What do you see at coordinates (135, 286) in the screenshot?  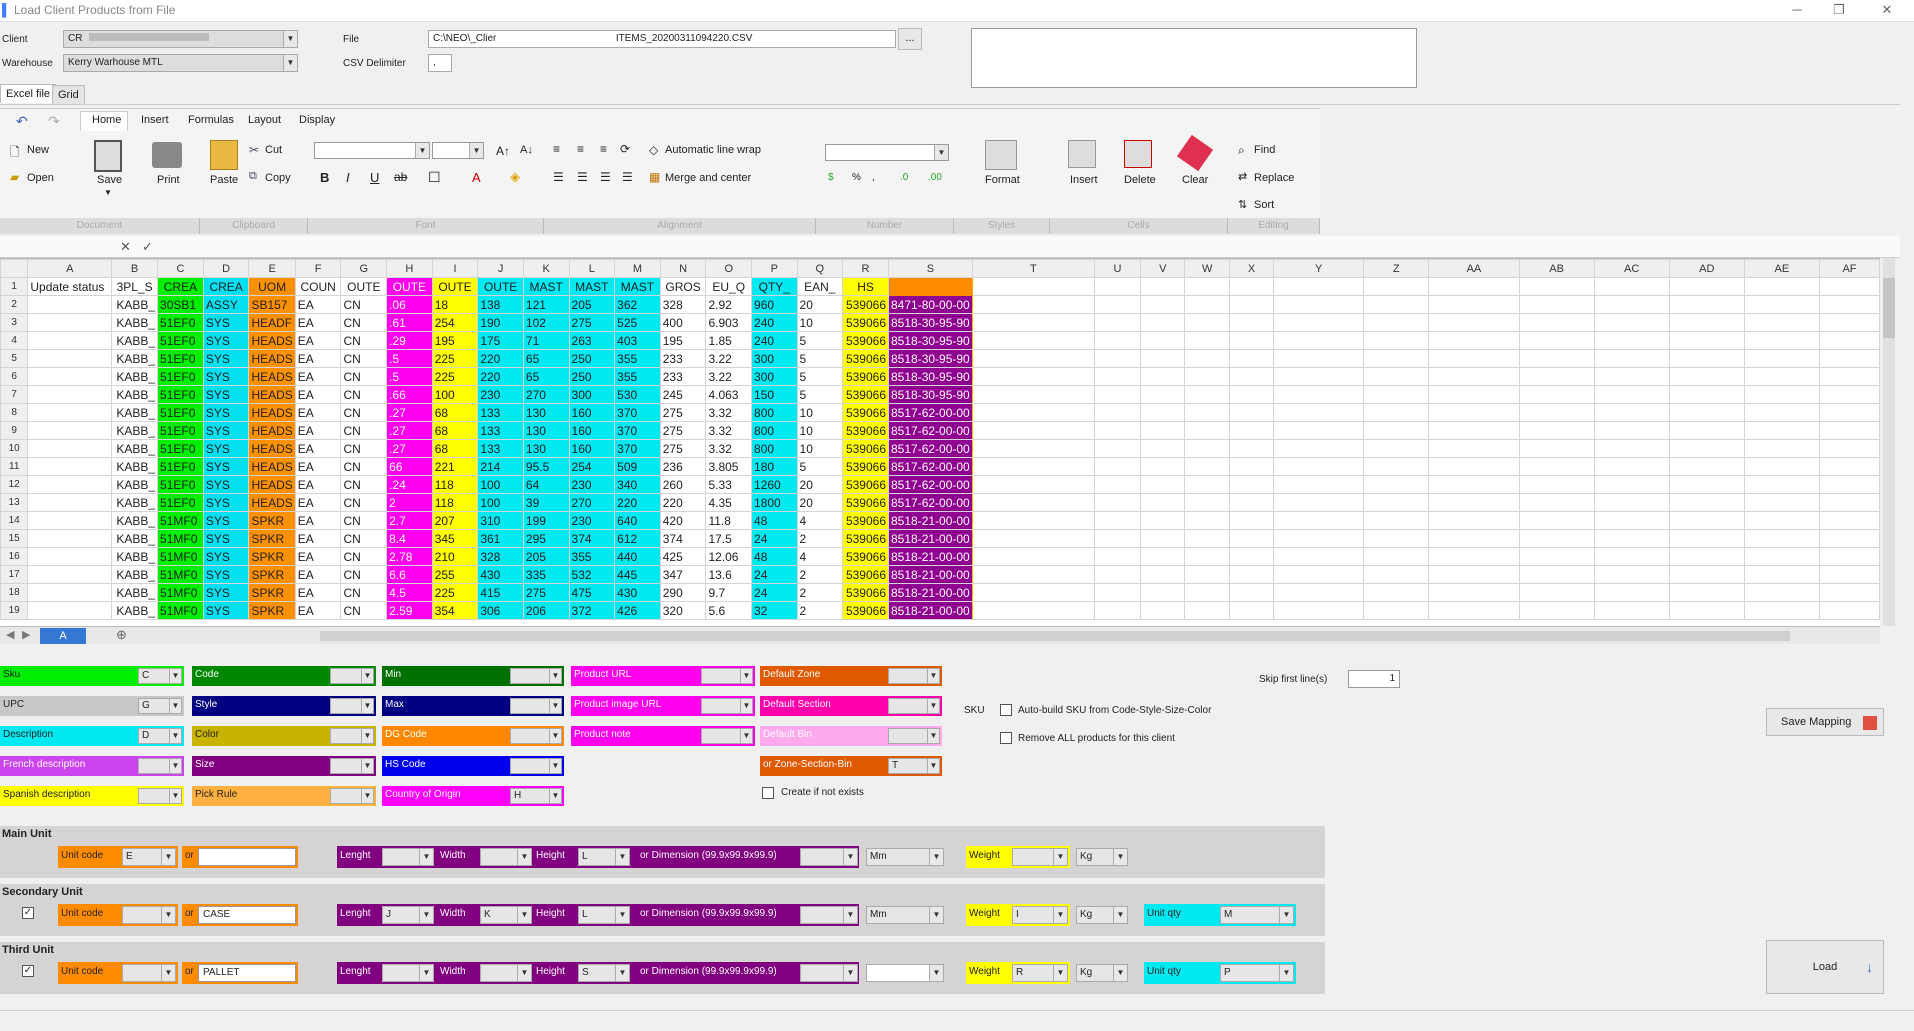 I see `grid-cell: 3PL_S` at bounding box center [135, 286].